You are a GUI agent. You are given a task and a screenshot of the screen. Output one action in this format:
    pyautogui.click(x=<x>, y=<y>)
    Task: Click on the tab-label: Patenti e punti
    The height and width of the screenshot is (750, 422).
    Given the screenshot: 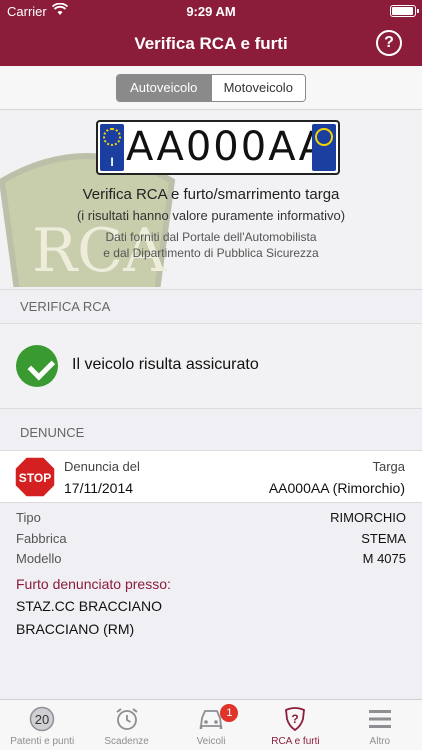 What is the action you would take?
    pyautogui.click(x=42, y=741)
    